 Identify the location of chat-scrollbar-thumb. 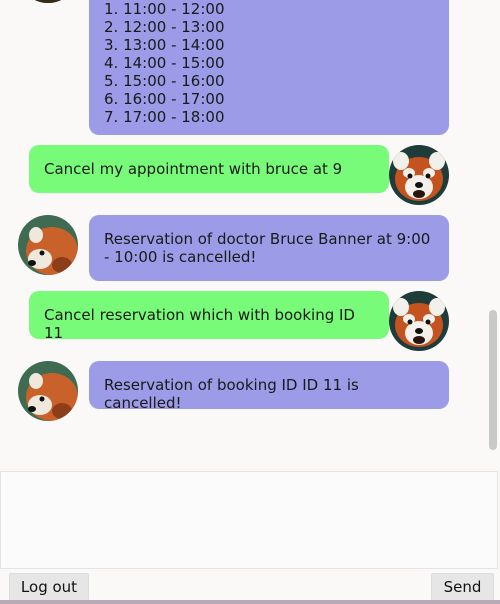
(493, 380).